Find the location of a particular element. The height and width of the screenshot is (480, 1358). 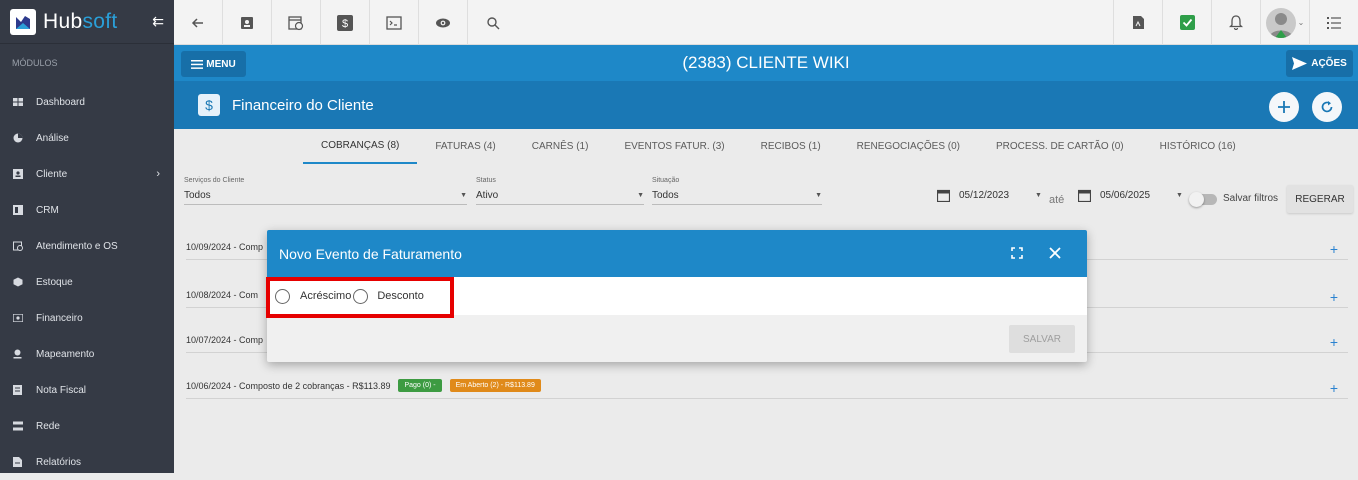

acoes-button: AÇÕES is located at coordinates (1319, 63).